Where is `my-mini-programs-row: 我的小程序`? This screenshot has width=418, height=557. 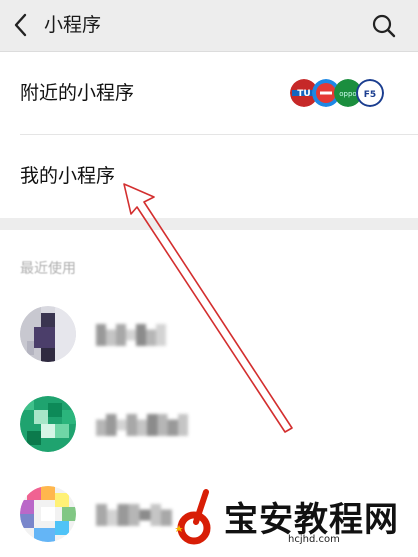
my-mini-programs-row: 我的小程序 is located at coordinates (209, 176).